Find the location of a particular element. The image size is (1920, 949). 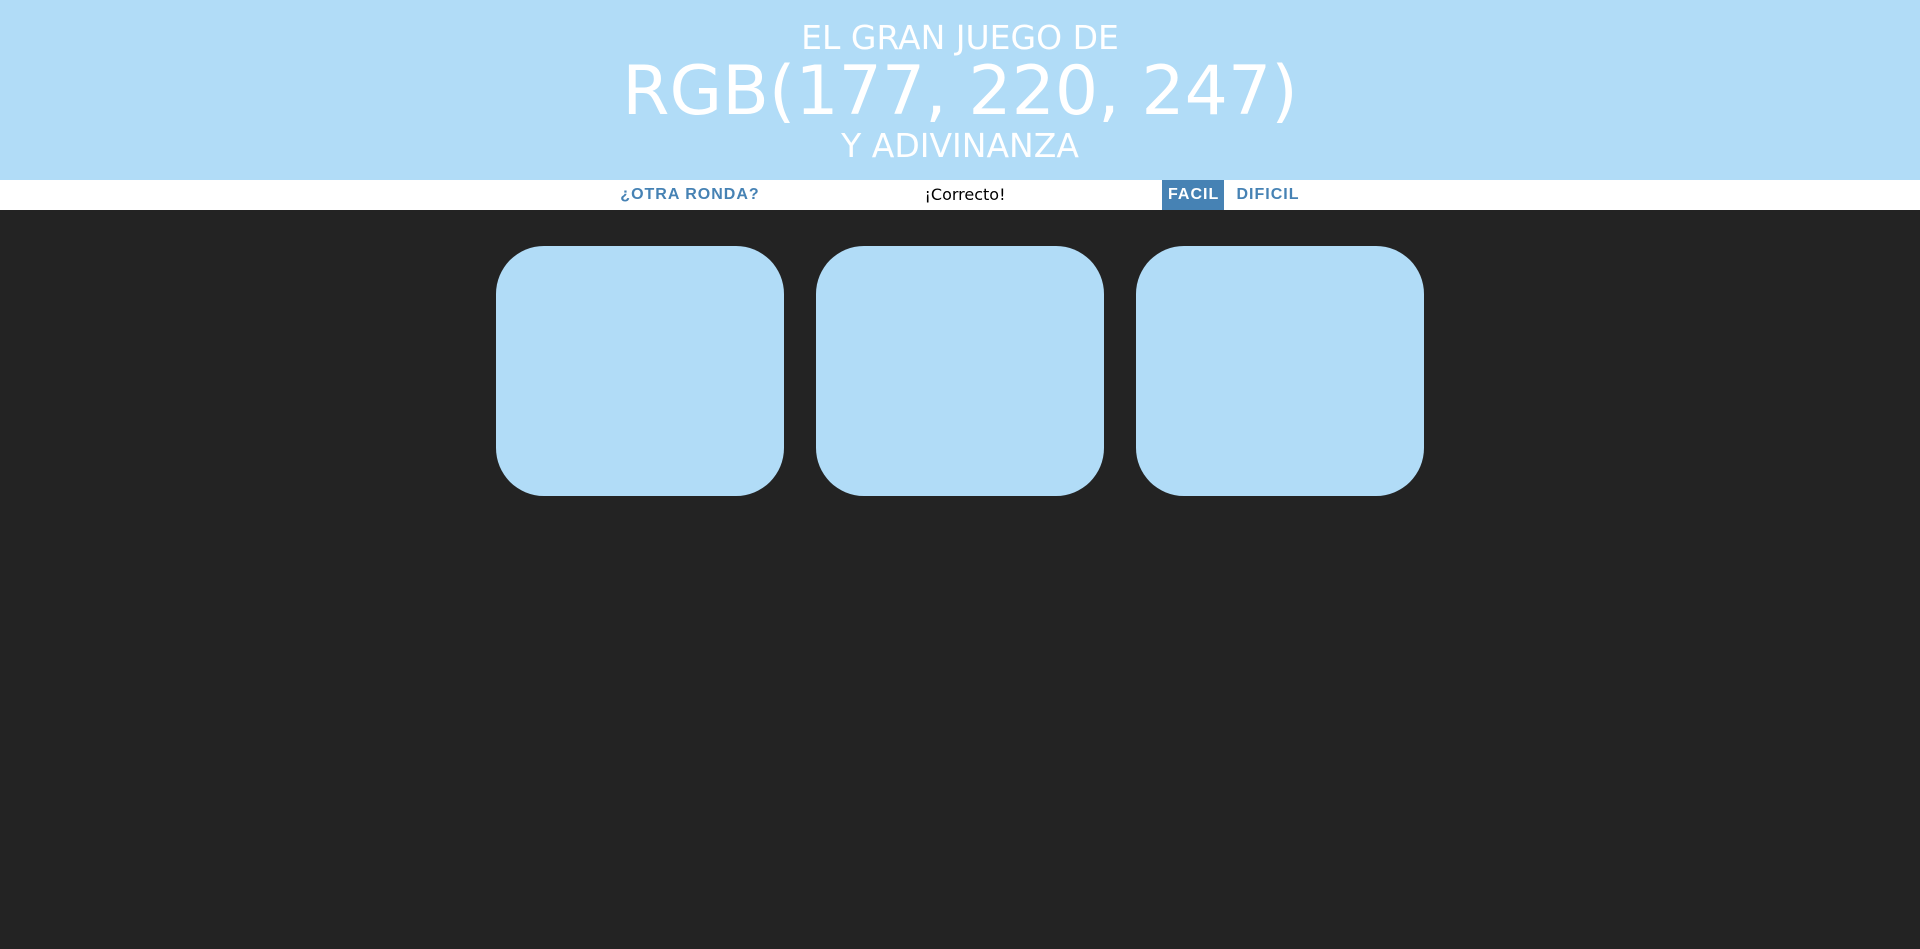

color-display: RGB(177, 220, 247) is located at coordinates (960, 91).